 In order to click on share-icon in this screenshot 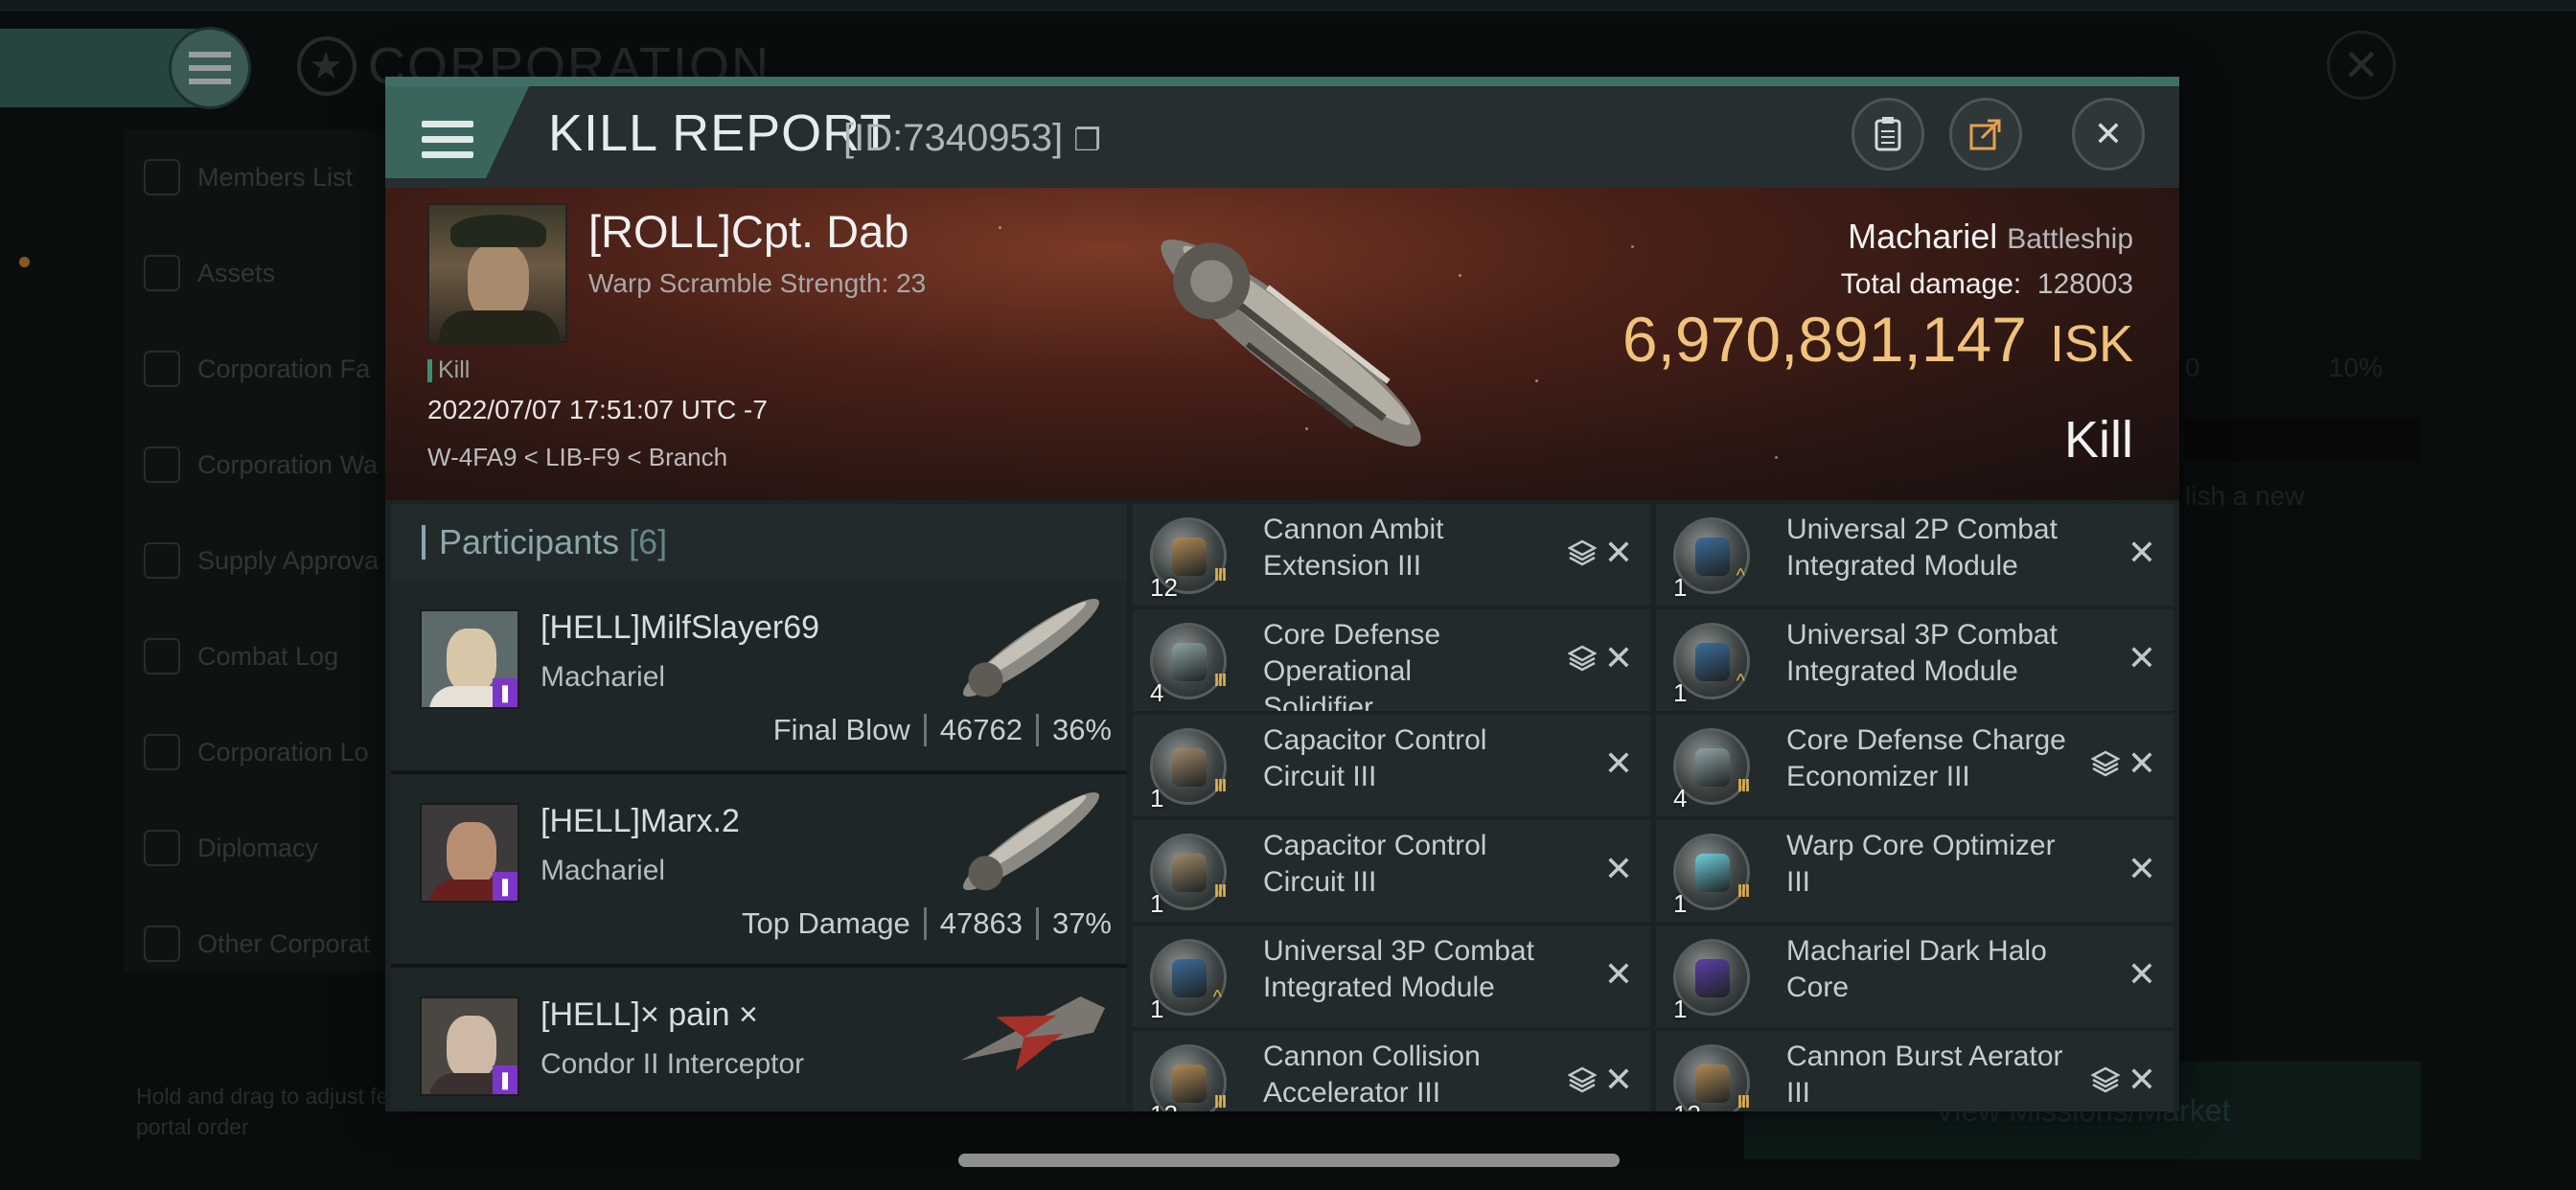, I will do `click(1985, 135)`.